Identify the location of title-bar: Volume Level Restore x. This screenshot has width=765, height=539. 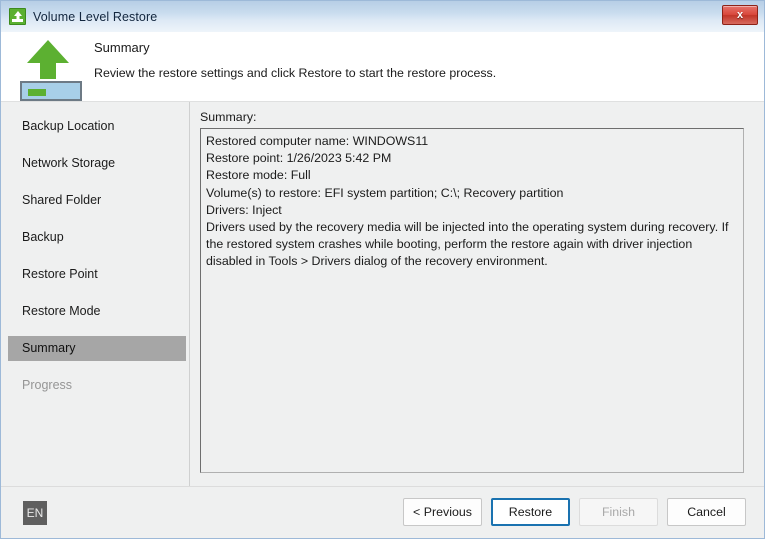
(382, 16).